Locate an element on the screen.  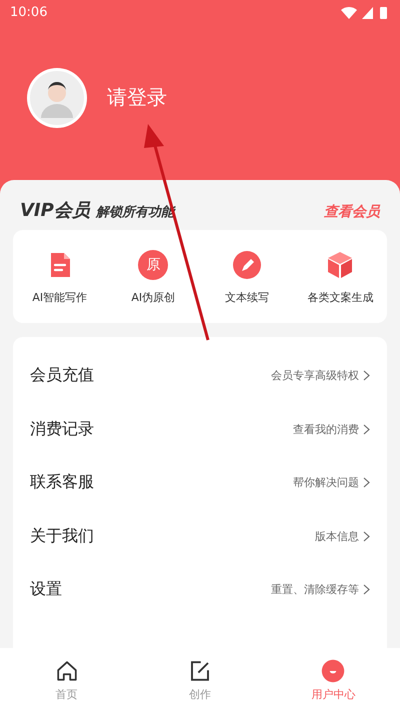
home-icon is located at coordinates (66, 670).